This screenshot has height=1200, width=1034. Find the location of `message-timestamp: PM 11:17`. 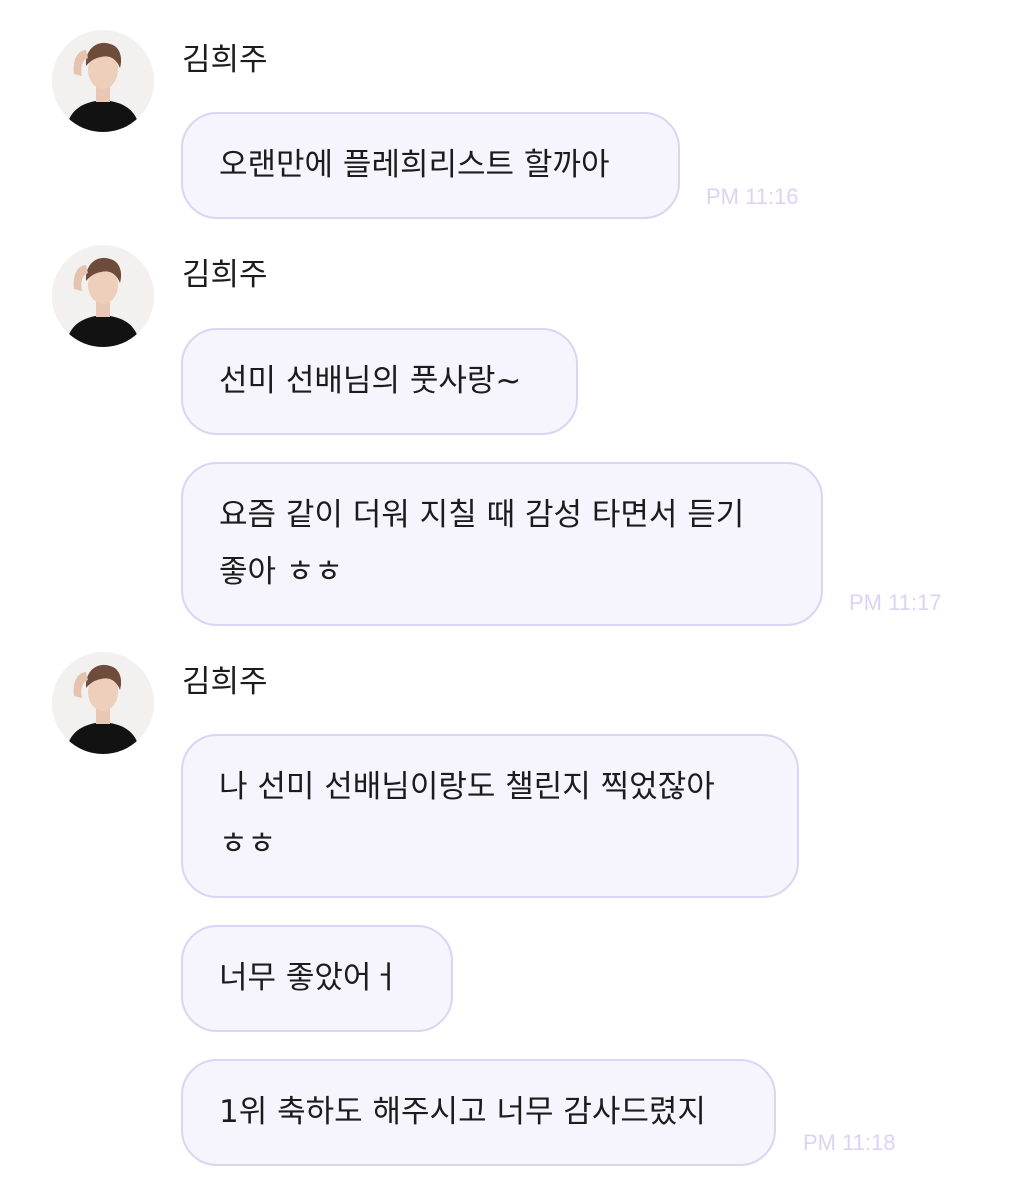

message-timestamp: PM 11:17 is located at coordinates (895, 602).